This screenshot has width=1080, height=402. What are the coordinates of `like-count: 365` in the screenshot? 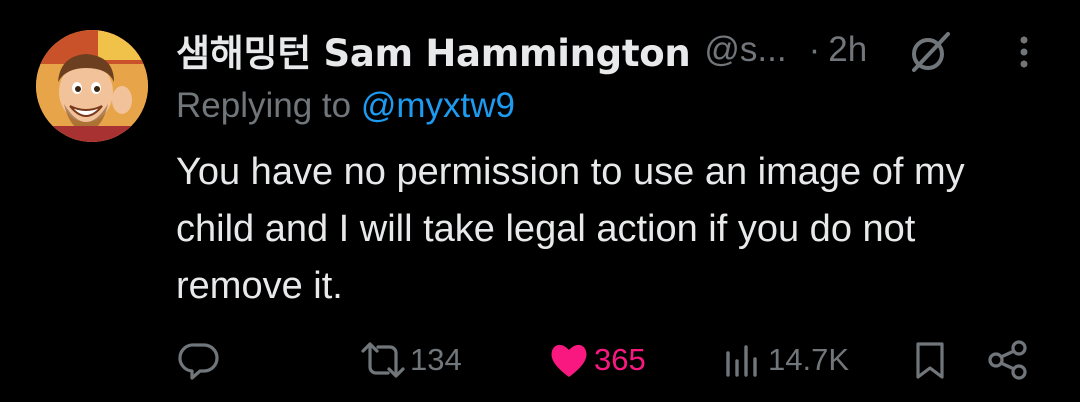 It's located at (620, 359).